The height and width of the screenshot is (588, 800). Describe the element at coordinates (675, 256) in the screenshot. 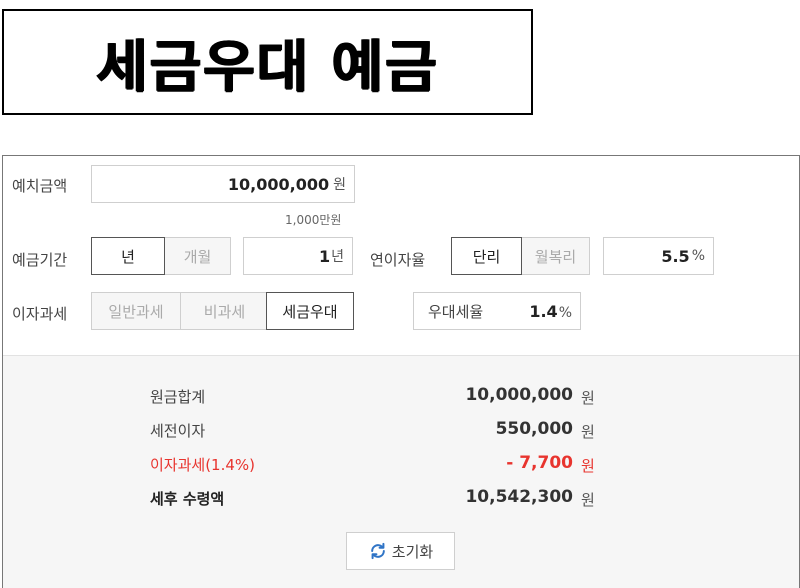

I see `rate-value: 5.5` at that location.